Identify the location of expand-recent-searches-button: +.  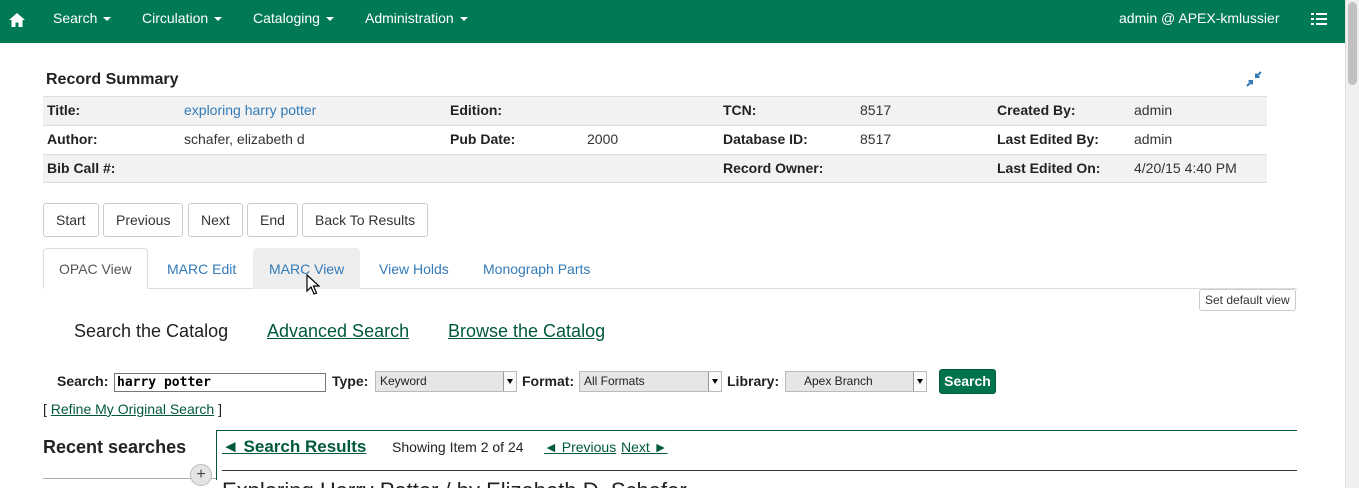
(201, 475).